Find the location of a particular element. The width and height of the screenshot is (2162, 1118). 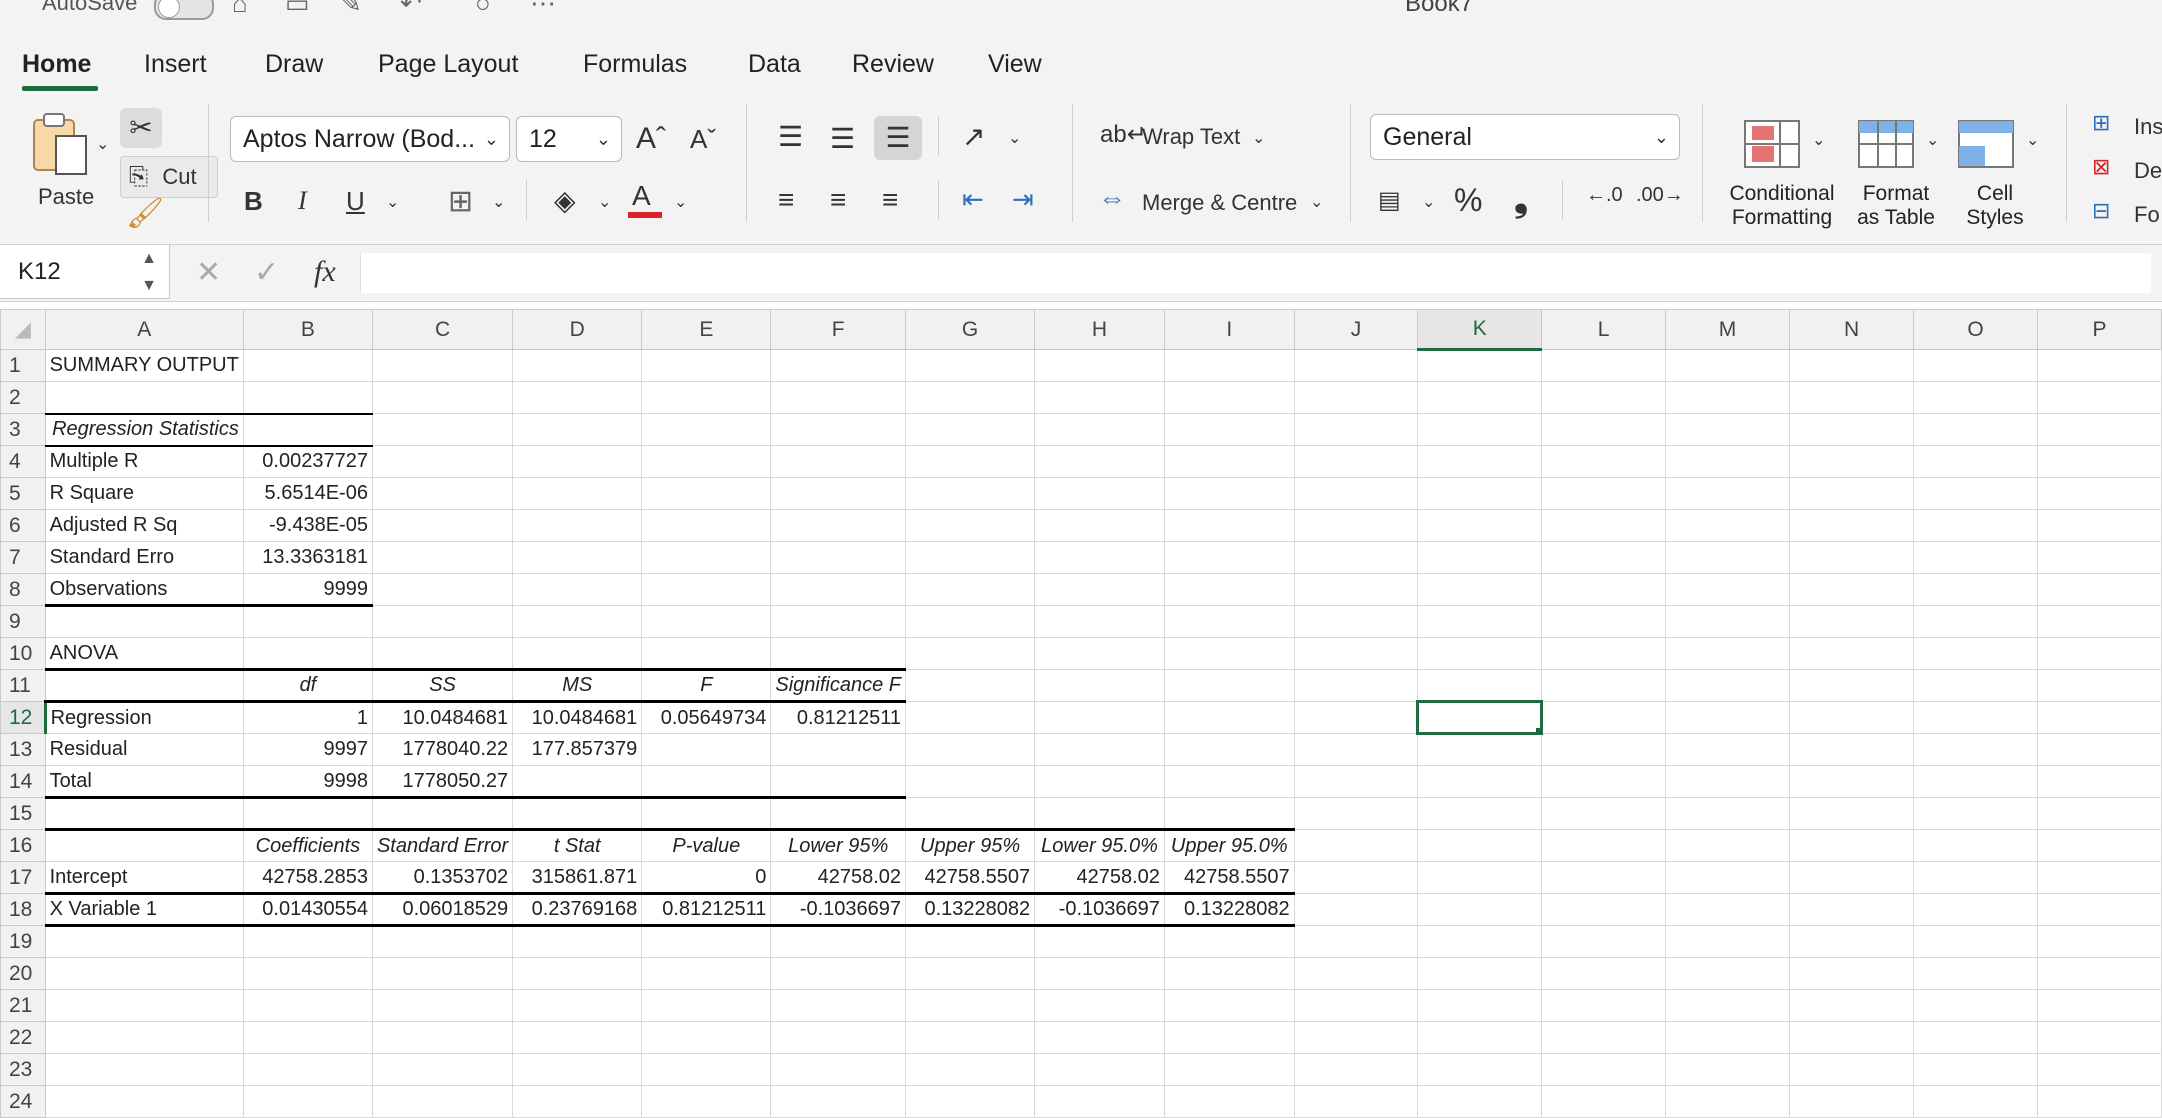

cell-m10 is located at coordinates (1727, 653).